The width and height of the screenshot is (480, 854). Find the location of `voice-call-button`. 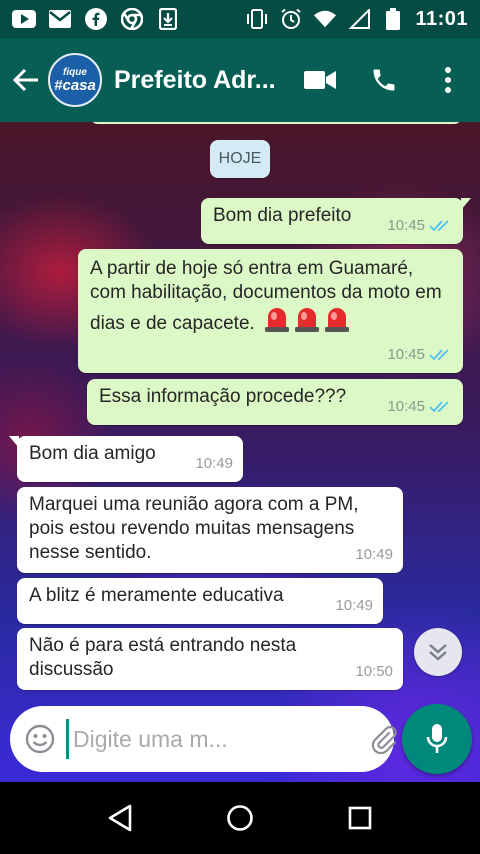

voice-call-button is located at coordinates (384, 80).